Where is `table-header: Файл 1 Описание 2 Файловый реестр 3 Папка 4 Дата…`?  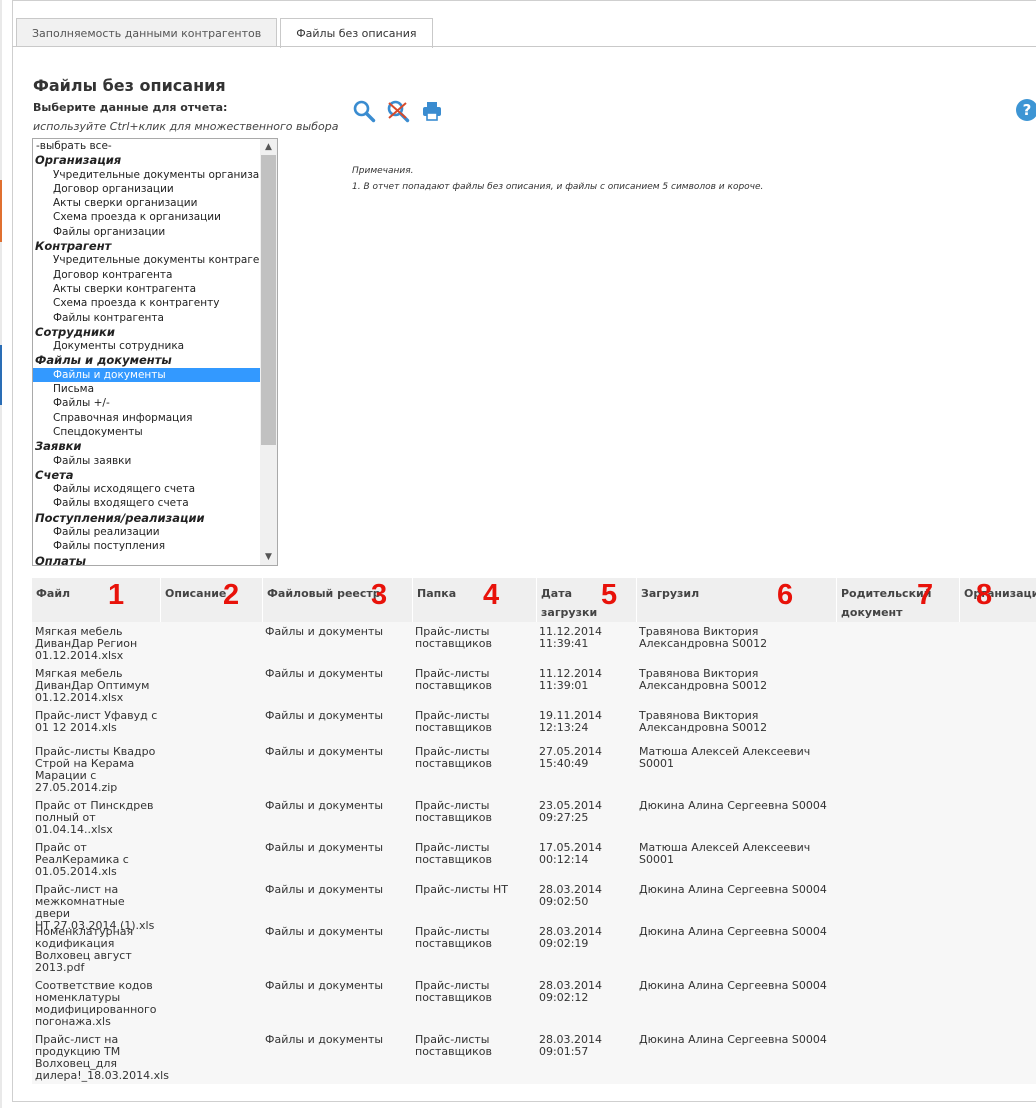
table-header: Файл 1 Описание 2 Файловый реестр 3 Папка 4 Дата… is located at coordinates (534, 600).